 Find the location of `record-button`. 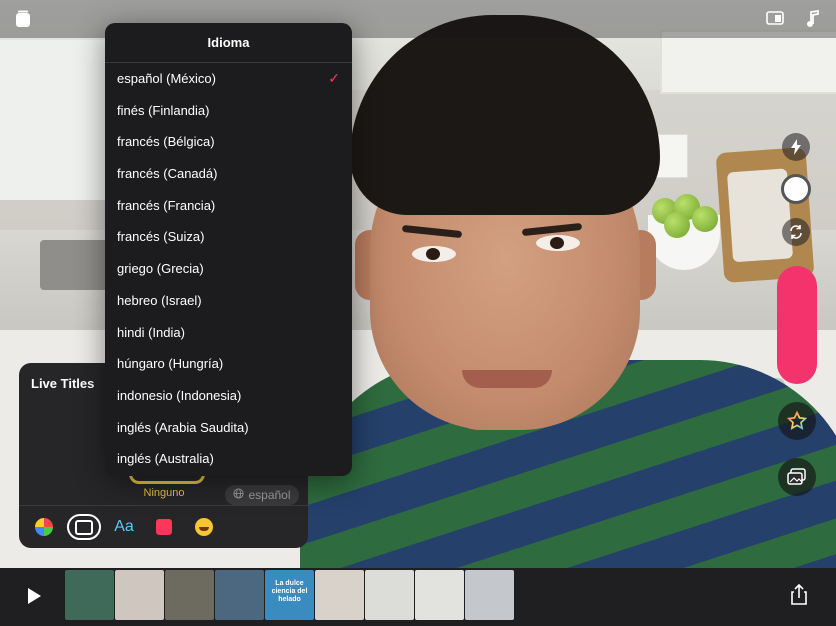

record-button is located at coordinates (797, 325).